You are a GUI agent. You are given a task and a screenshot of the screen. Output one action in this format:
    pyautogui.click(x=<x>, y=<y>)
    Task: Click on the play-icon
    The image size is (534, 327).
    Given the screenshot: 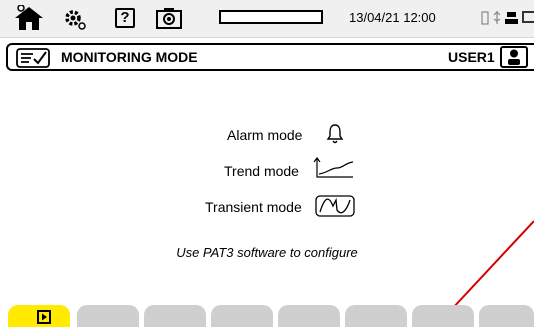 What is the action you would take?
    pyautogui.click(x=44, y=317)
    